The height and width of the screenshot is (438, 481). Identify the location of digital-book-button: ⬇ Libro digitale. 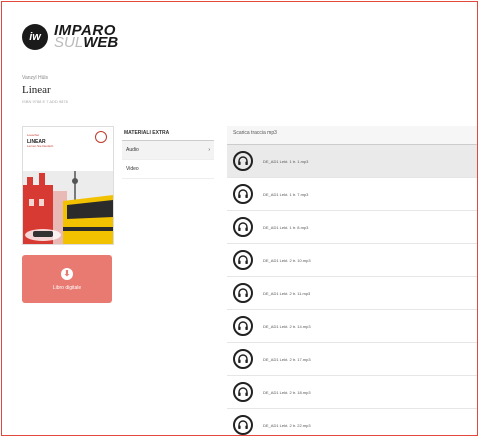
(67, 279).